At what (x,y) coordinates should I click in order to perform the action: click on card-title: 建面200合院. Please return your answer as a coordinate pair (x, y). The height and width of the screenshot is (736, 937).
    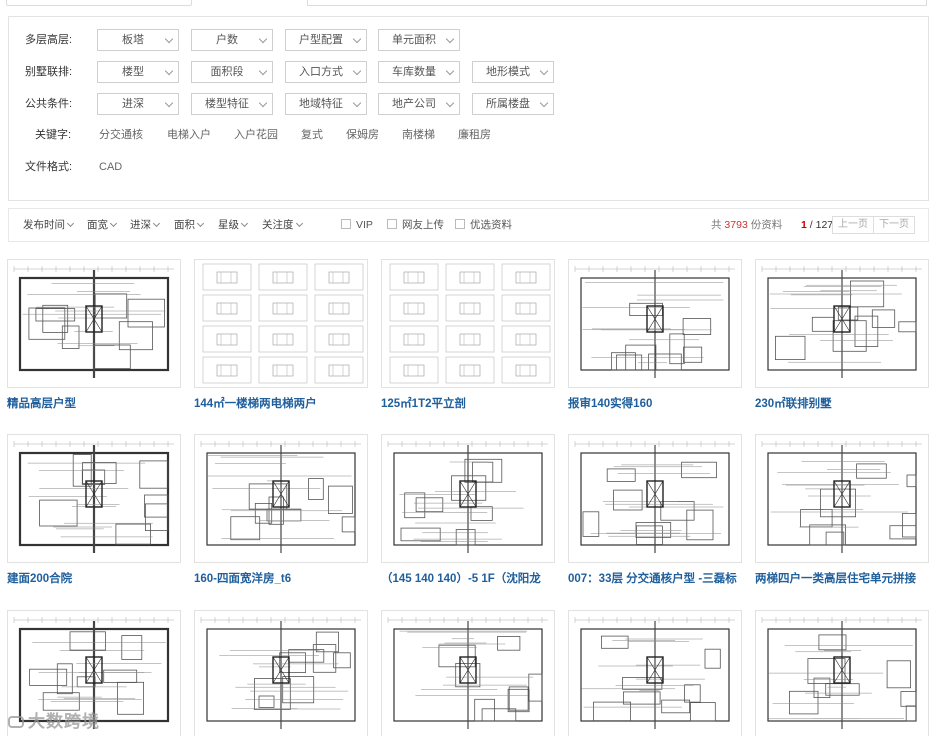
    Looking at the image, I should click on (94, 578).